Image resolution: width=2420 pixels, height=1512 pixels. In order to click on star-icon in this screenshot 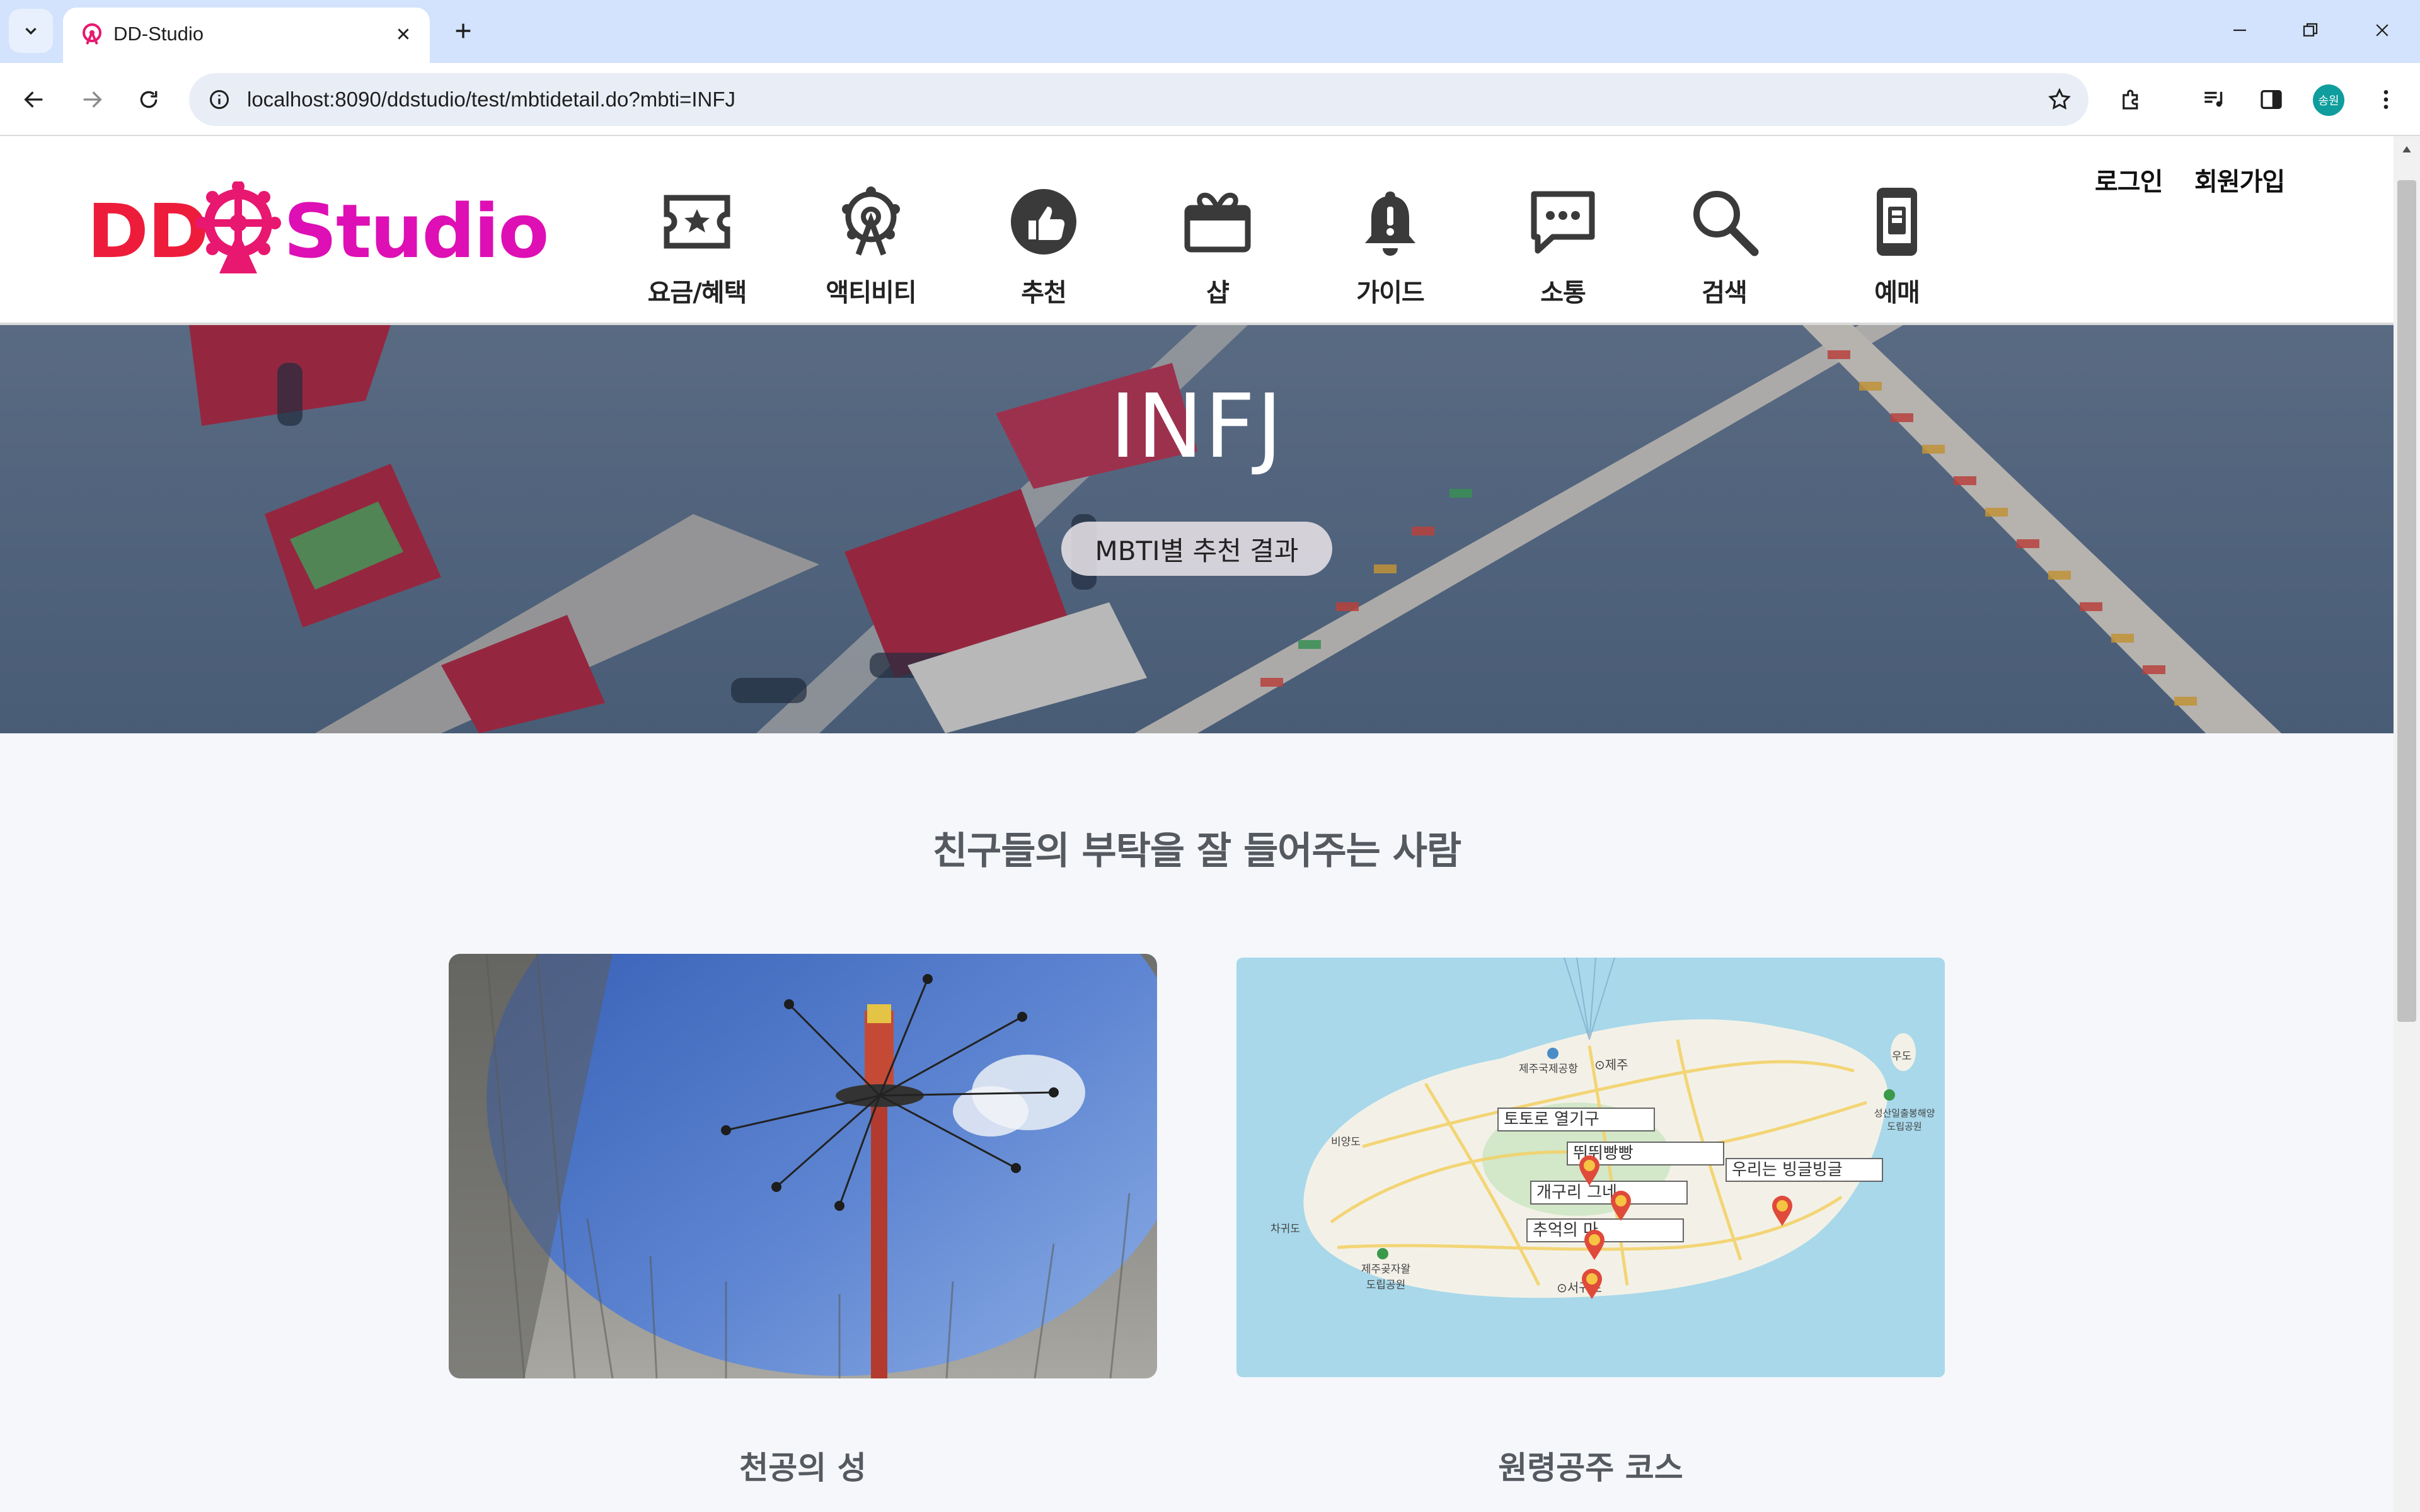, I will do `click(2060, 99)`.